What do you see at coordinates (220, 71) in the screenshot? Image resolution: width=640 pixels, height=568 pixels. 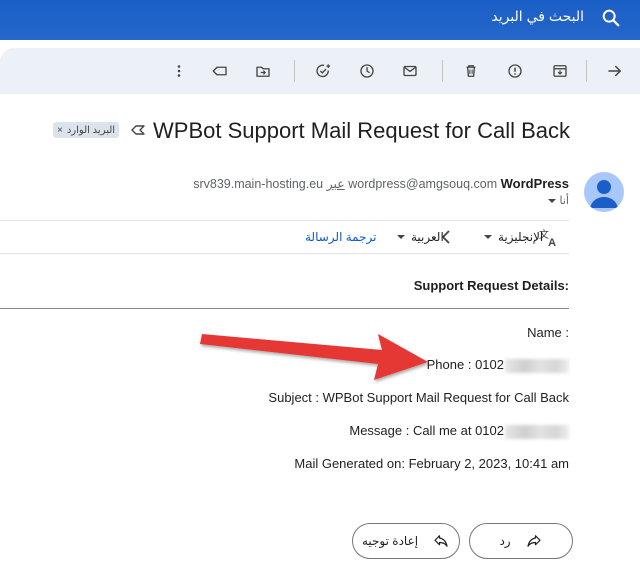 I see `label-icon` at bounding box center [220, 71].